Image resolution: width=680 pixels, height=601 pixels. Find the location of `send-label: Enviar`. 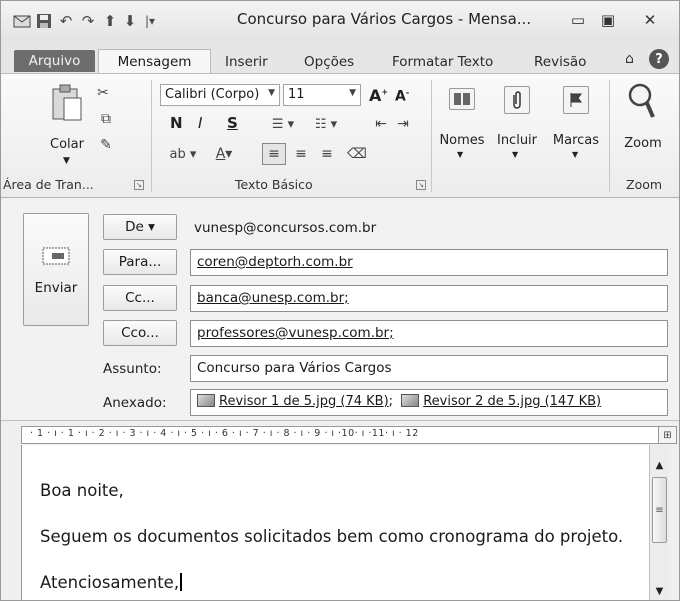

send-label: Enviar is located at coordinates (56, 288).